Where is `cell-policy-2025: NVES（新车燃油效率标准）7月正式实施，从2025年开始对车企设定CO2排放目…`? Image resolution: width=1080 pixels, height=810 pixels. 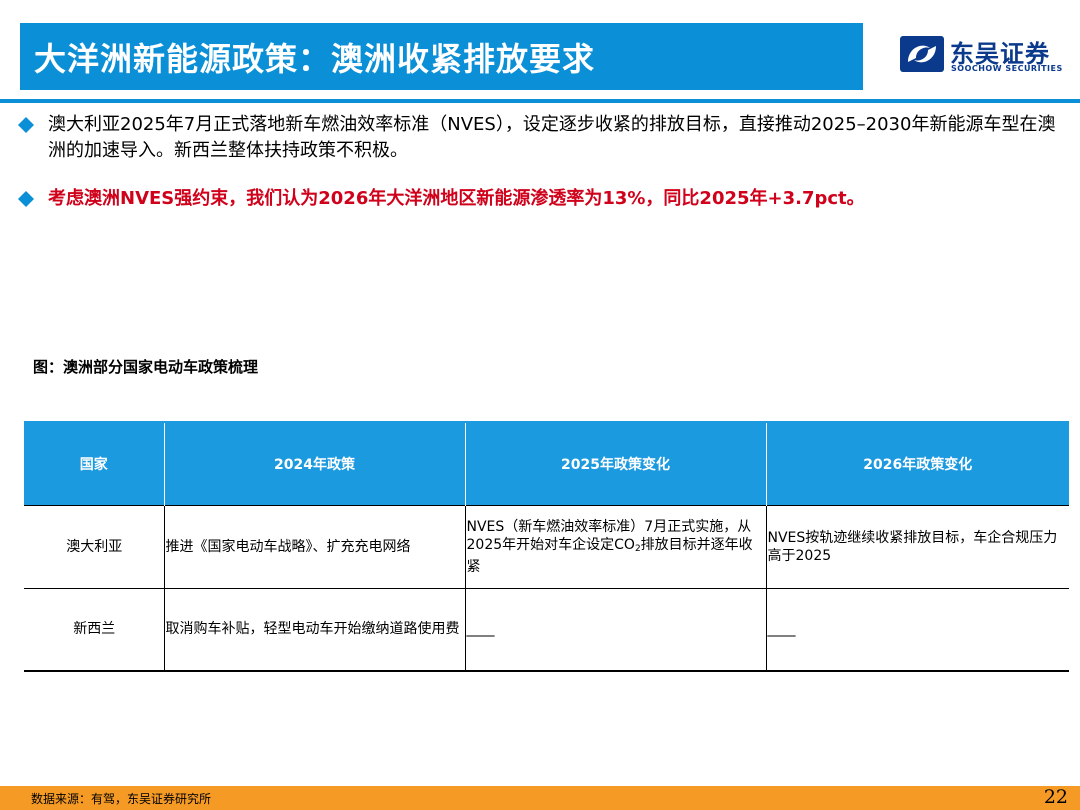 cell-policy-2025: NVES（新车燃油效率标准）7月正式实施，从2025年开始对车企设定CO2排放目… is located at coordinates (615, 546).